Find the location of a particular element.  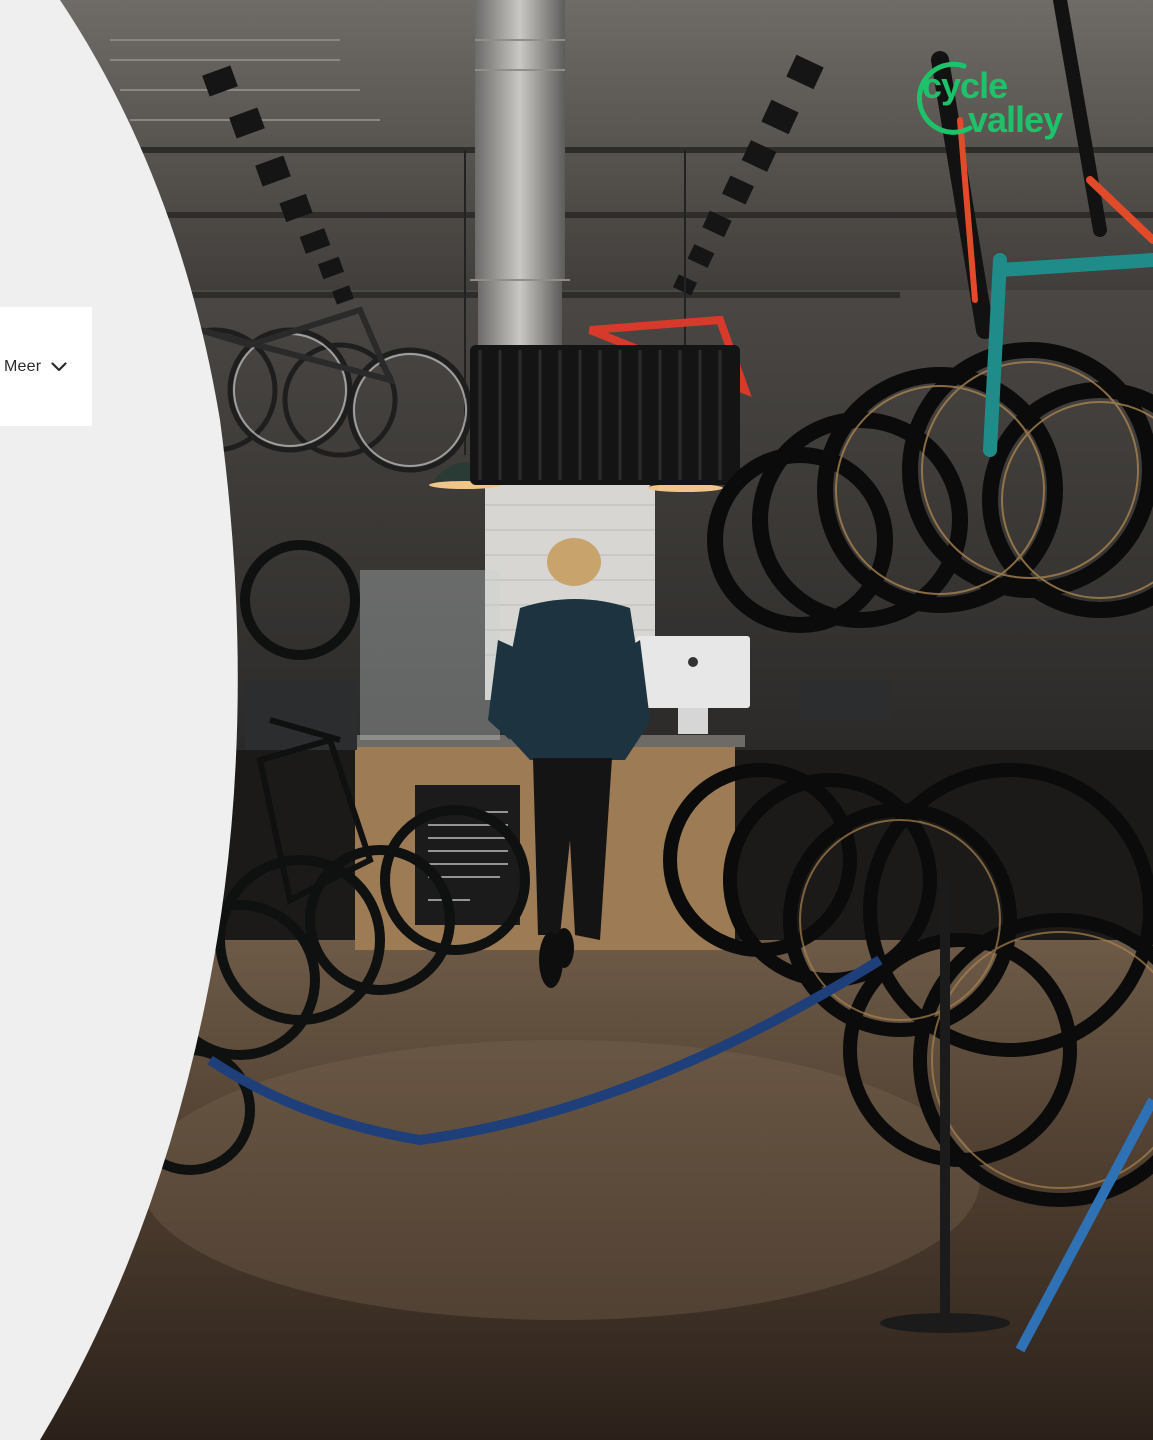

cycle-valley-logo: cycle valley is located at coordinates (1002, 104).